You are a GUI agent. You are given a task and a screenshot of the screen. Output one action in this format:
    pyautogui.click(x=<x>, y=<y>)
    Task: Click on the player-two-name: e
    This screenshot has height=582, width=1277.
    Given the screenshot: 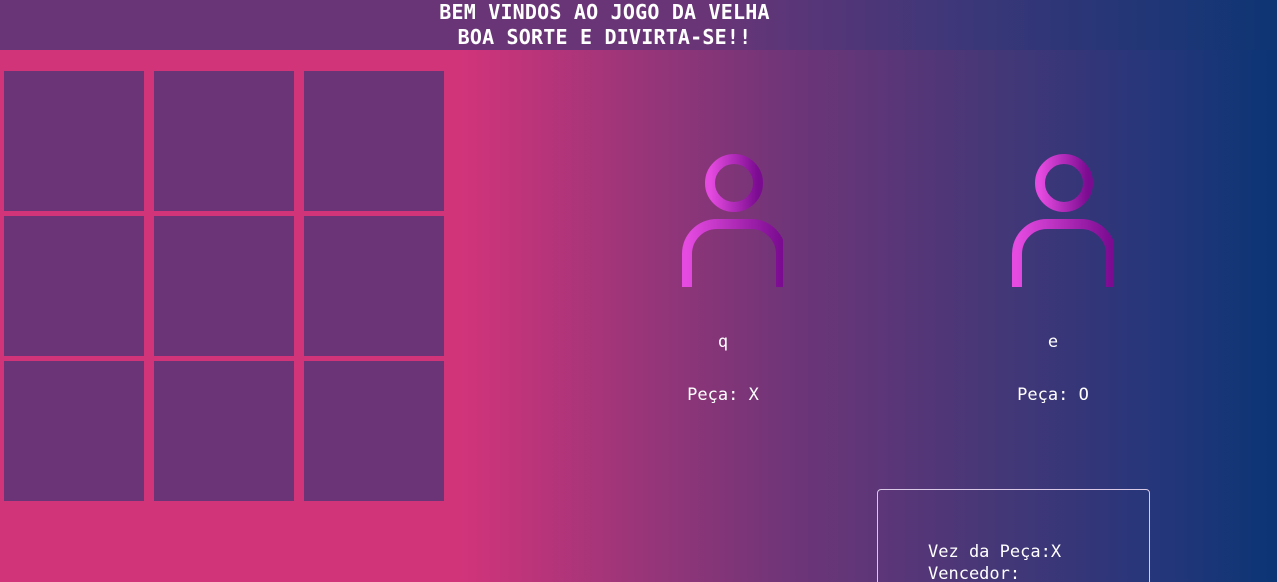 What is the action you would take?
    pyautogui.click(x=1053, y=342)
    